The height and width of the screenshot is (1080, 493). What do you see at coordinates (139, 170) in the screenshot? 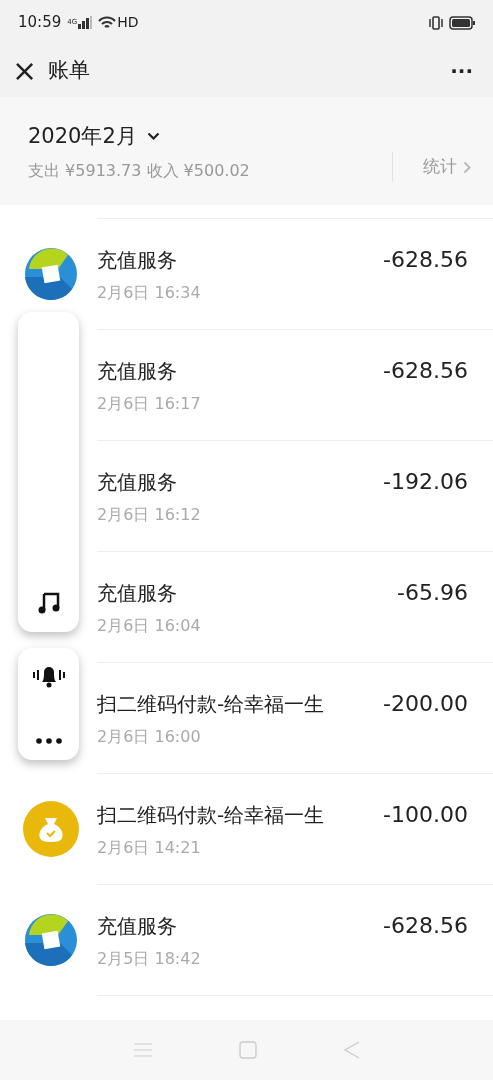
I see `summary-totals: 支出 ¥5913.73 收入 ¥500.02` at bounding box center [139, 170].